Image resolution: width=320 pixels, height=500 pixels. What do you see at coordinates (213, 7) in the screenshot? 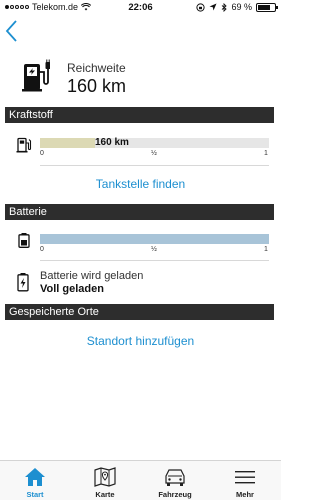
I see `location-arrow-icon` at bounding box center [213, 7].